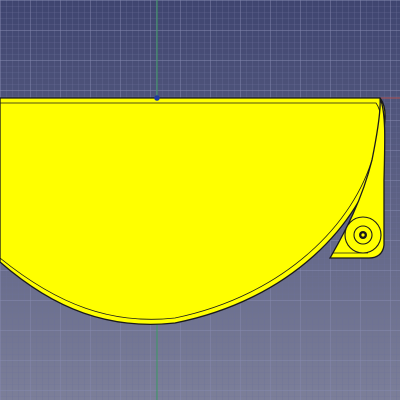 The height and width of the screenshot is (400, 400). What do you see at coordinates (363, 235) in the screenshot?
I see `mounting-hole-center` at bounding box center [363, 235].